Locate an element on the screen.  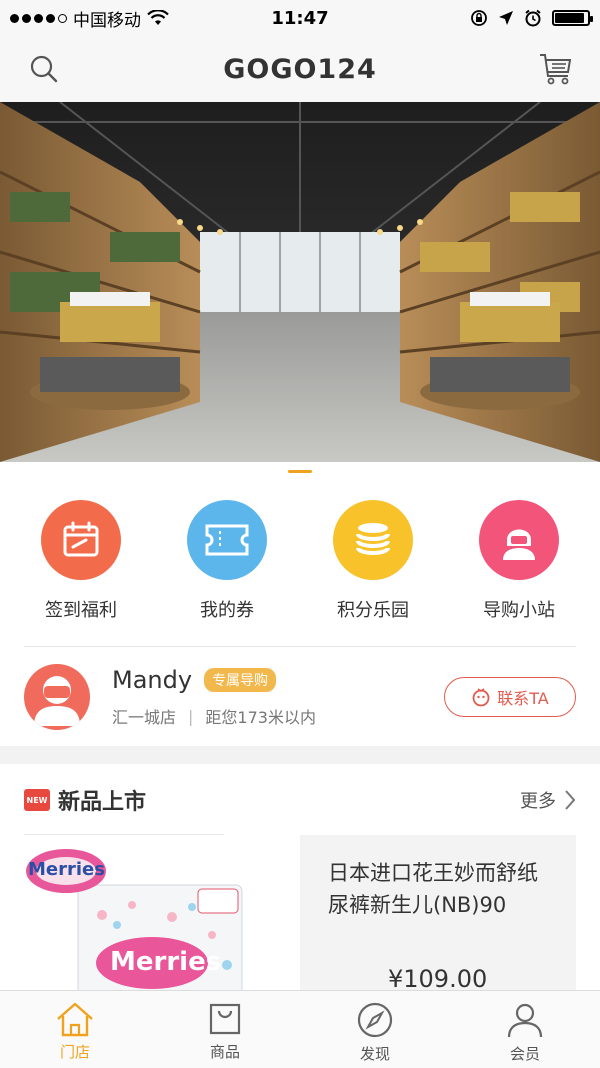
tab-member: 会员 is located at coordinates (525, 1029).